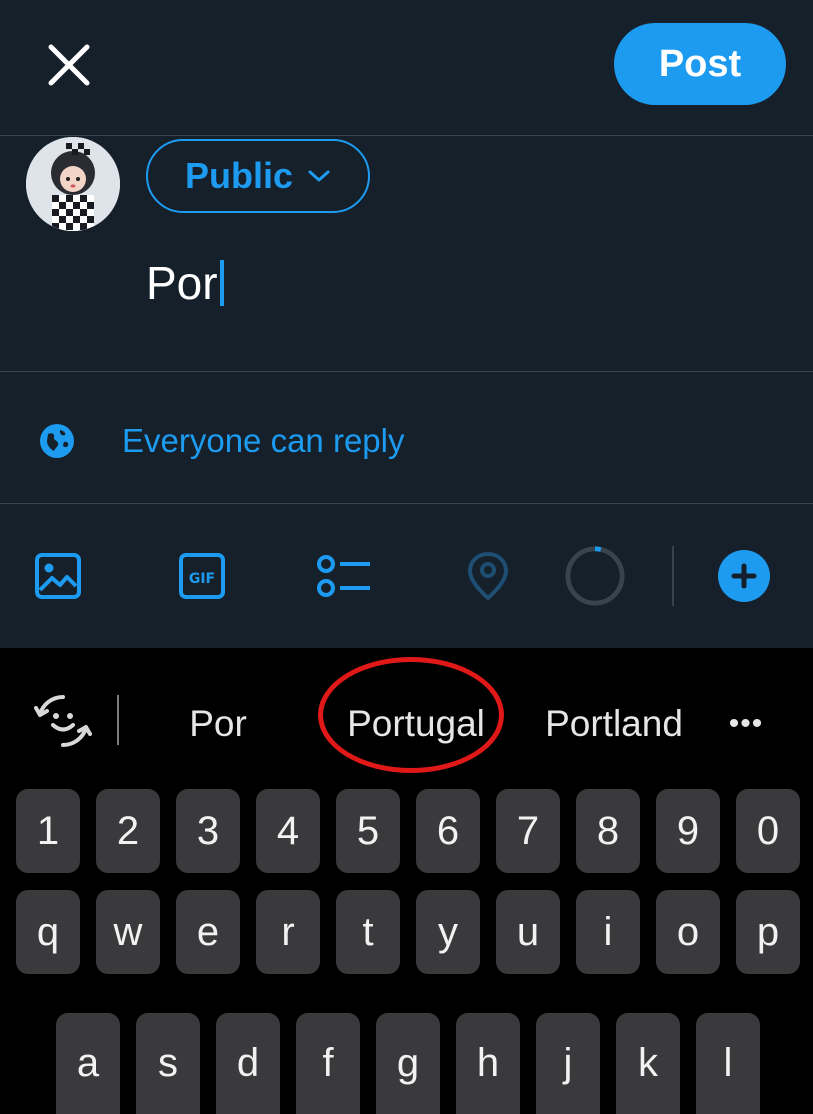 This screenshot has width=813, height=1114. Describe the element at coordinates (218, 724) in the screenshot. I see `suggestion-1: Por` at that location.